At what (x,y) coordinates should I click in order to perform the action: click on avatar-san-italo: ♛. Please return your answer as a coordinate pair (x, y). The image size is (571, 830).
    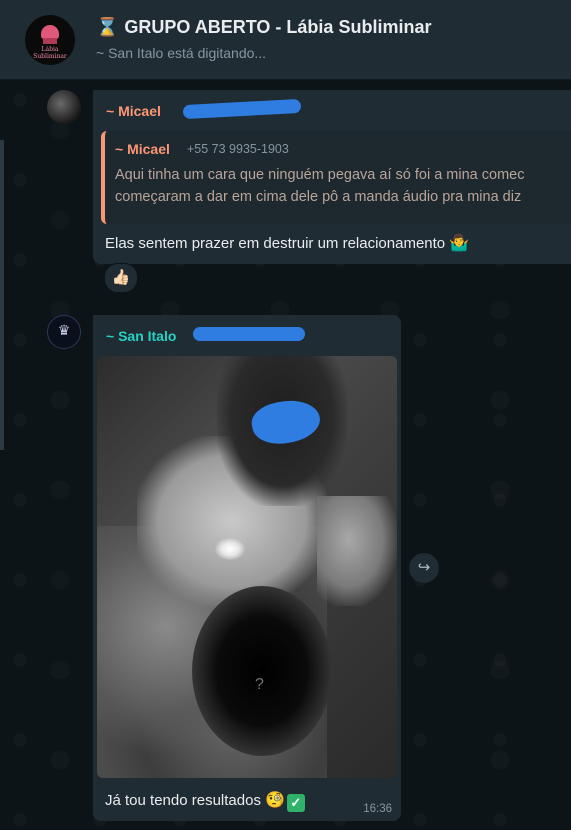
    Looking at the image, I should click on (64, 332).